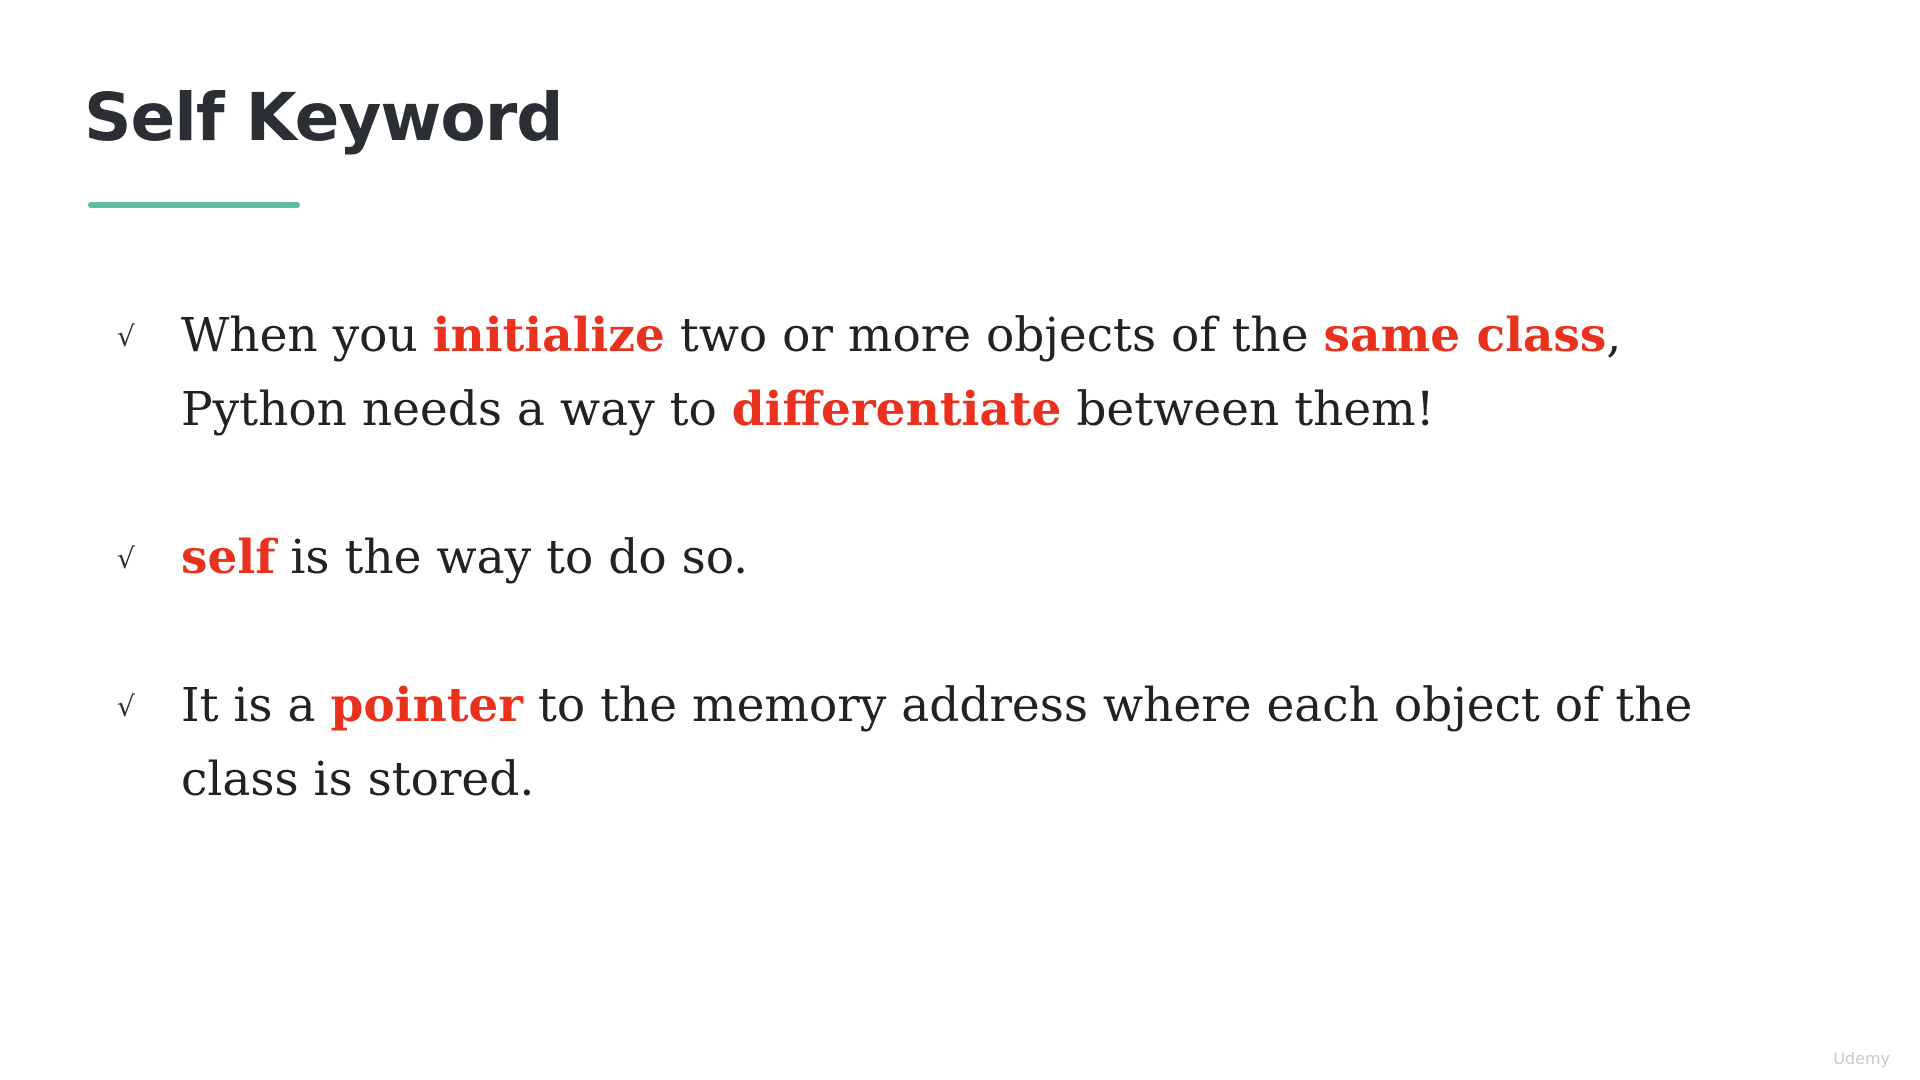  What do you see at coordinates (228, 557) in the screenshot?
I see `highlighted-term: self` at bounding box center [228, 557].